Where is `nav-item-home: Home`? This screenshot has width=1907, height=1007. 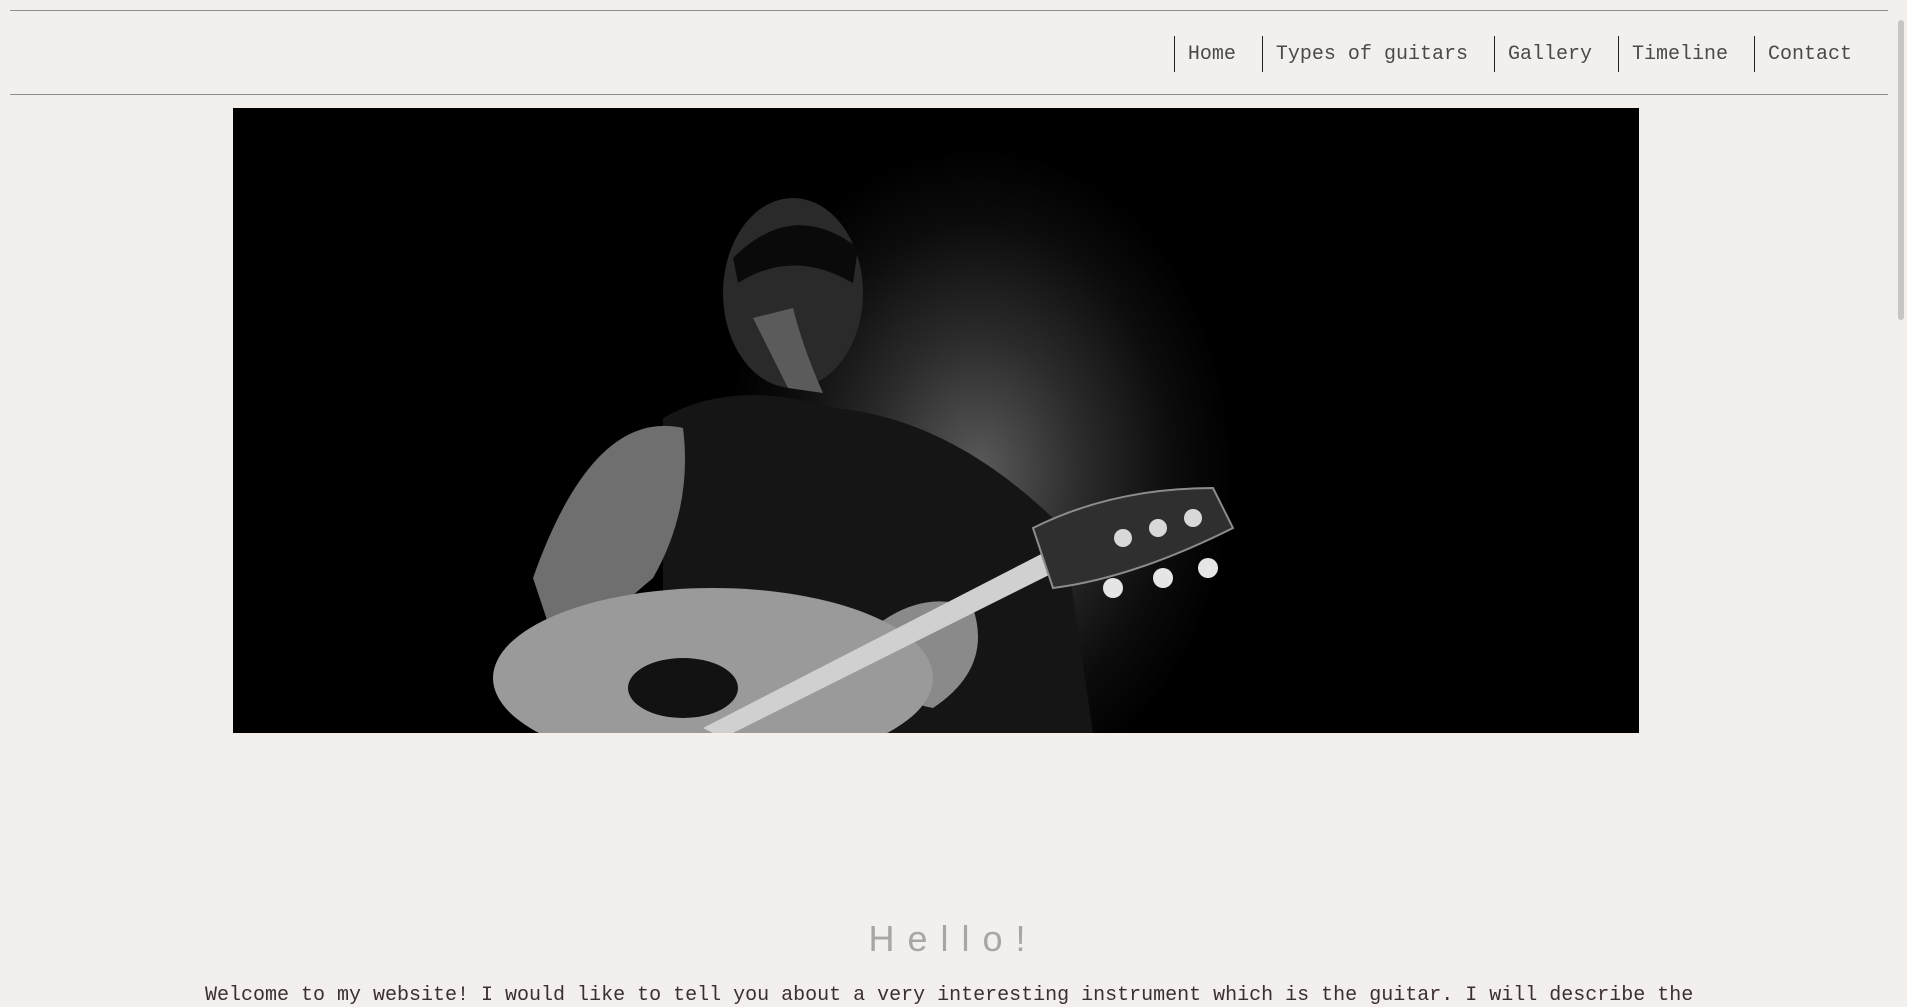 nav-item-home: Home is located at coordinates (1217, 54).